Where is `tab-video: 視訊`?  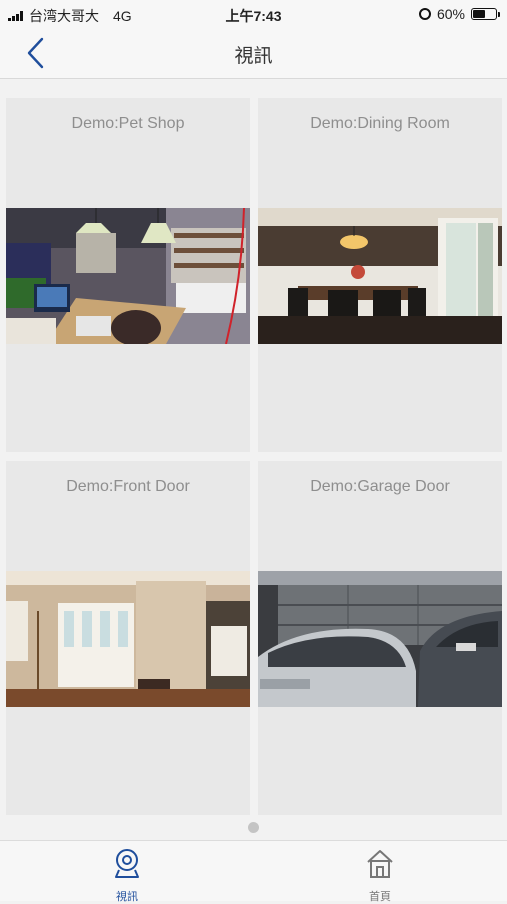 tab-video: 視訊 is located at coordinates (127, 875).